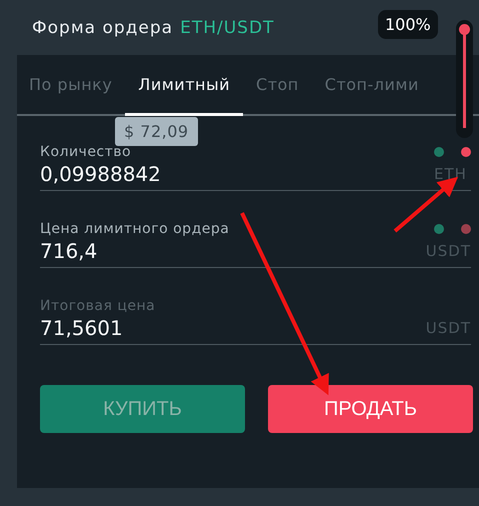 This screenshot has height=506, width=479. I want to click on order-type-tab: Стоп, so click(277, 85).